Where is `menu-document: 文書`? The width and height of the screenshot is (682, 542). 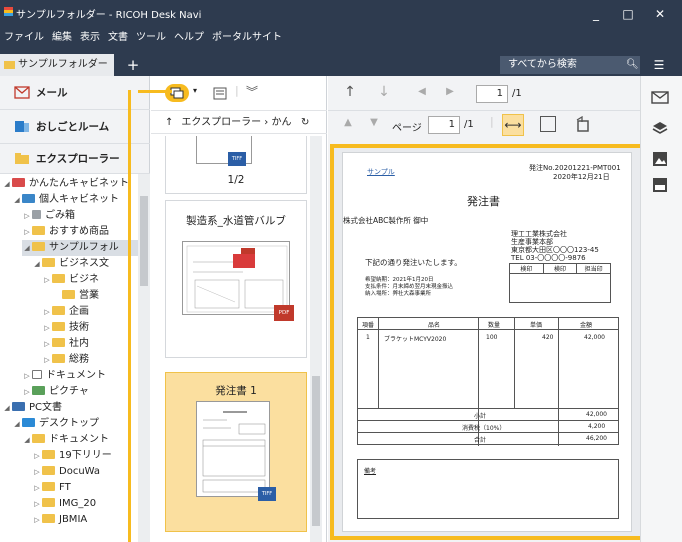 menu-document: 文書 is located at coordinates (118, 36).